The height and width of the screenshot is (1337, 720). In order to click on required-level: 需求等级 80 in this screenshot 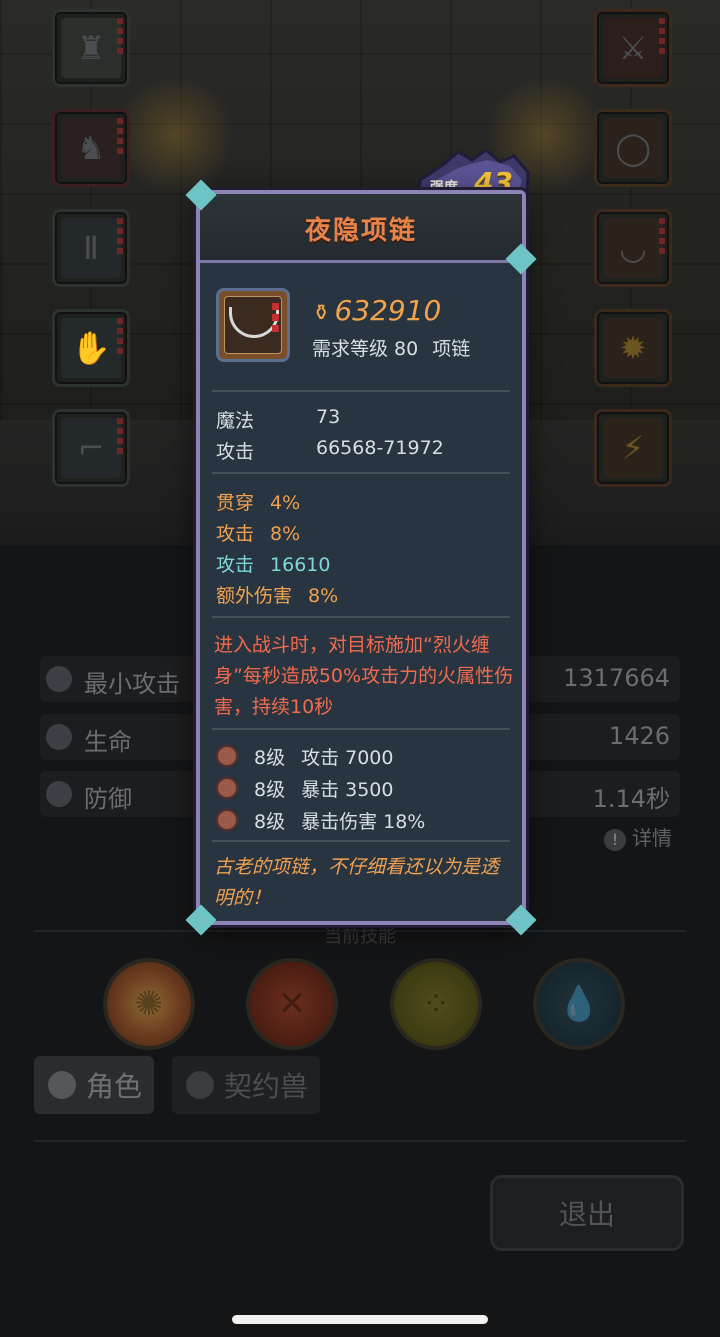, I will do `click(365, 349)`.